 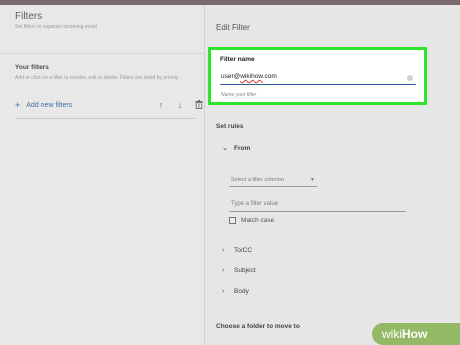 What do you see at coordinates (242, 148) in the screenshot?
I see `rule-from-label: From` at bounding box center [242, 148].